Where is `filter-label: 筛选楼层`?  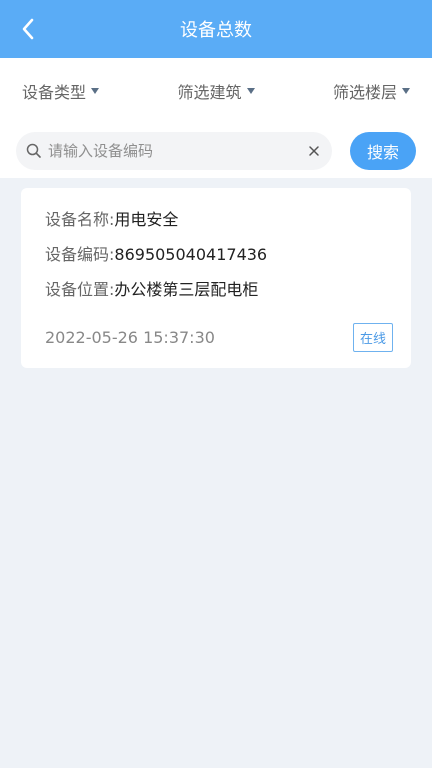 filter-label: 筛选楼层 is located at coordinates (364, 92).